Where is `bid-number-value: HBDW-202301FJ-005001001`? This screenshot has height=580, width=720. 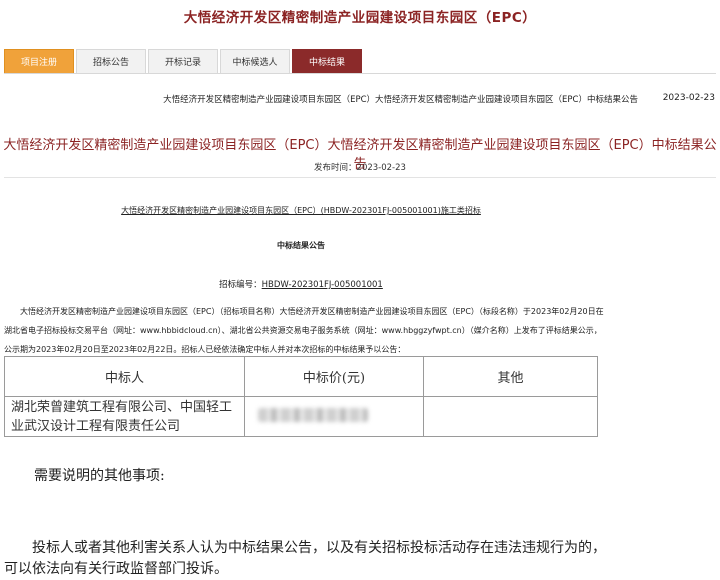 bid-number-value: HBDW-202301FJ-005001001 is located at coordinates (322, 285).